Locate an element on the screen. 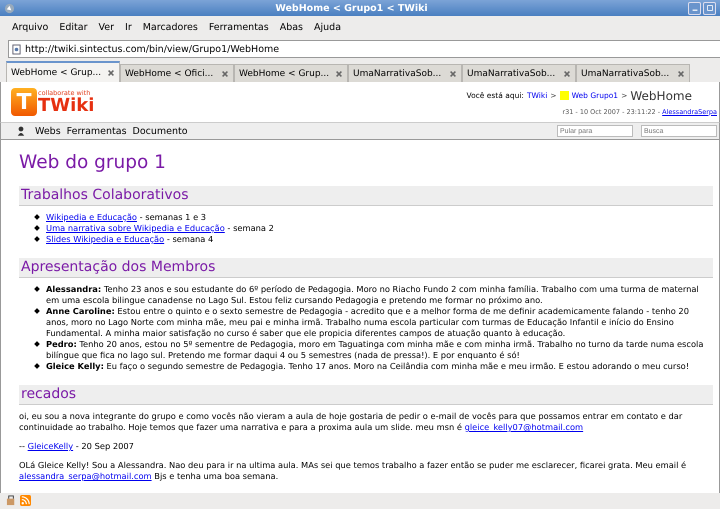 The width and height of the screenshot is (720, 509). web-color-icon is located at coordinates (564, 95).